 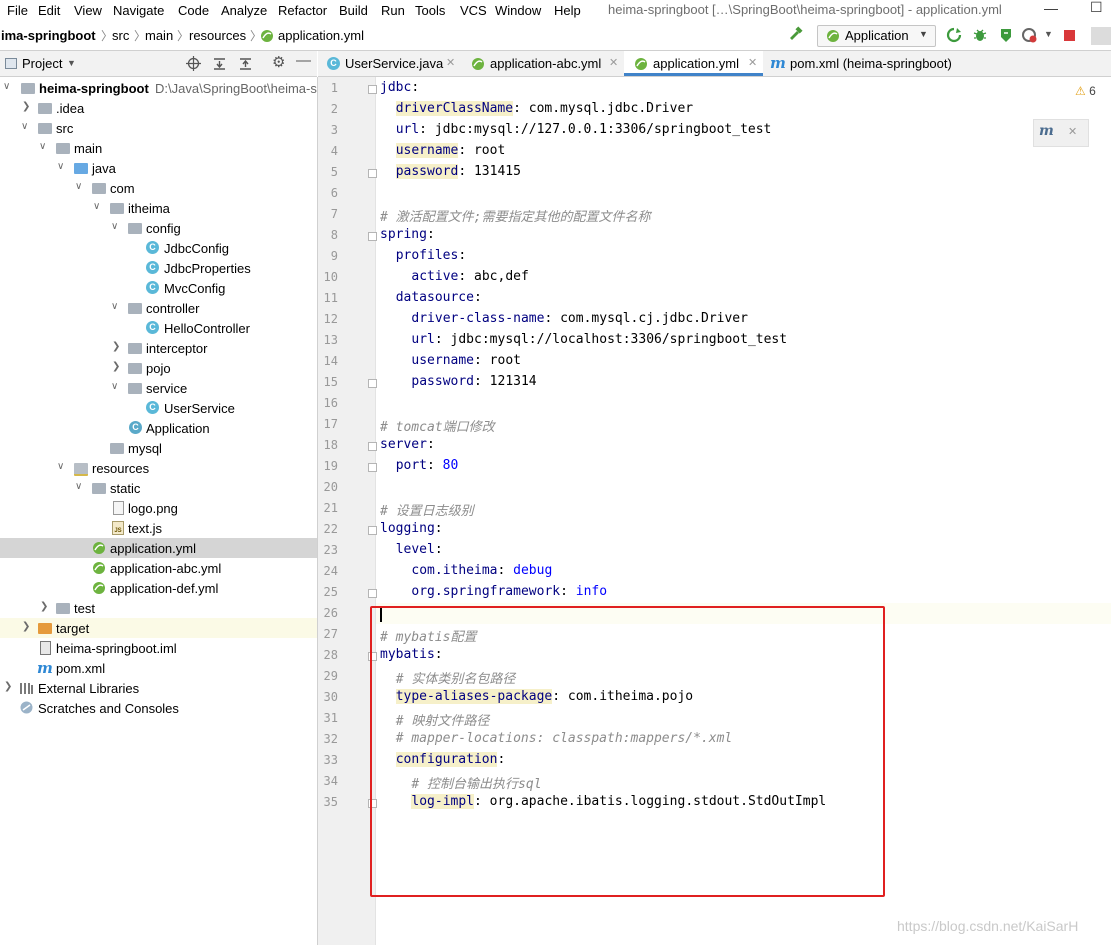 What do you see at coordinates (389, 63) in the screenshot?
I see `tab-userservice-java: C UserService.java ✕` at bounding box center [389, 63].